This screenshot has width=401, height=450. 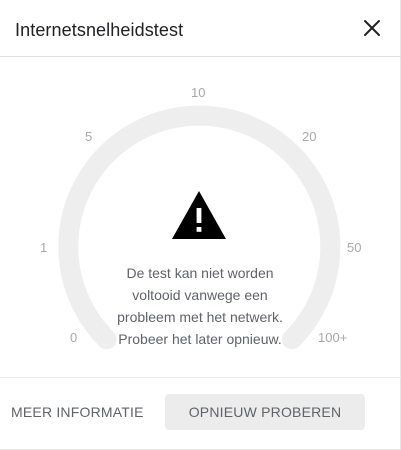 I want to click on error-message-line: voltooid vanwege een, so click(x=200, y=295).